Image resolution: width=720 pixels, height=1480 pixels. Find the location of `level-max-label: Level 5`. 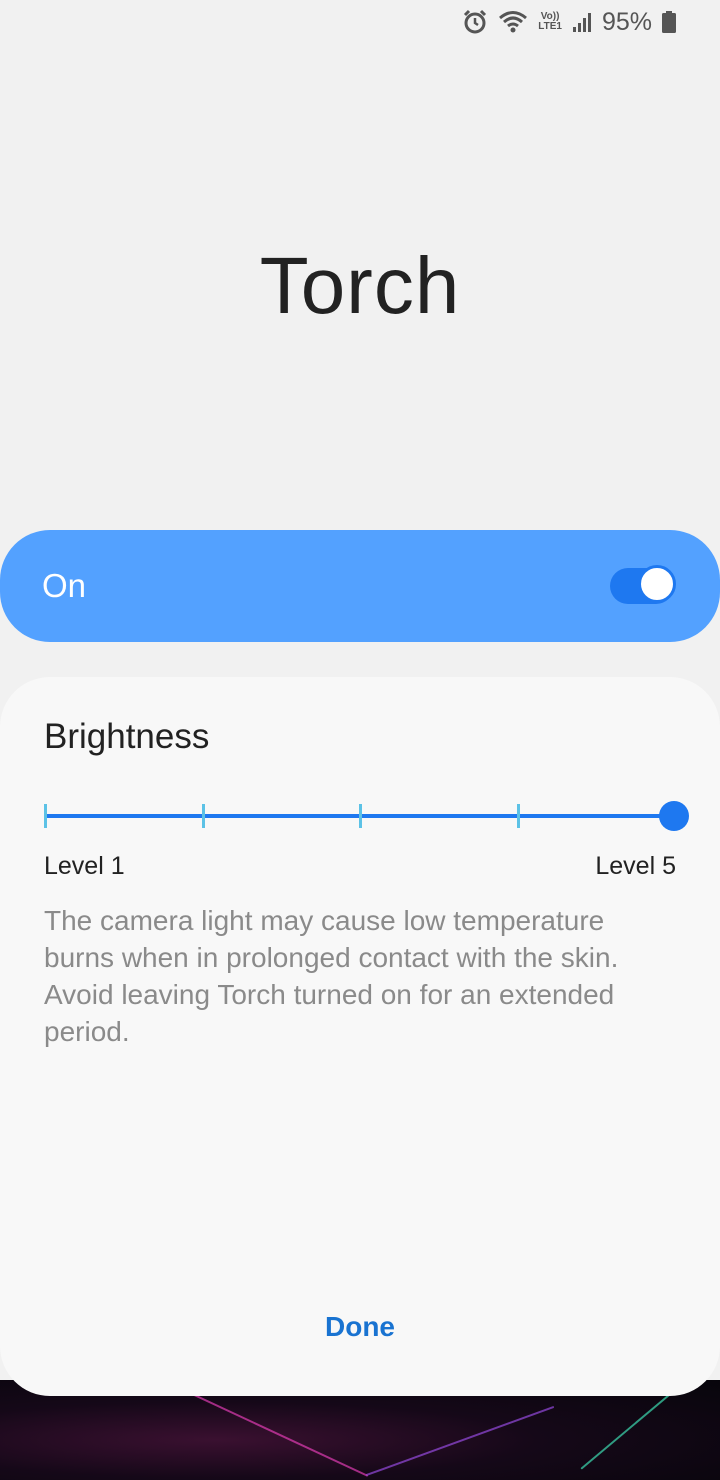

level-max-label: Level 5 is located at coordinates (635, 866).